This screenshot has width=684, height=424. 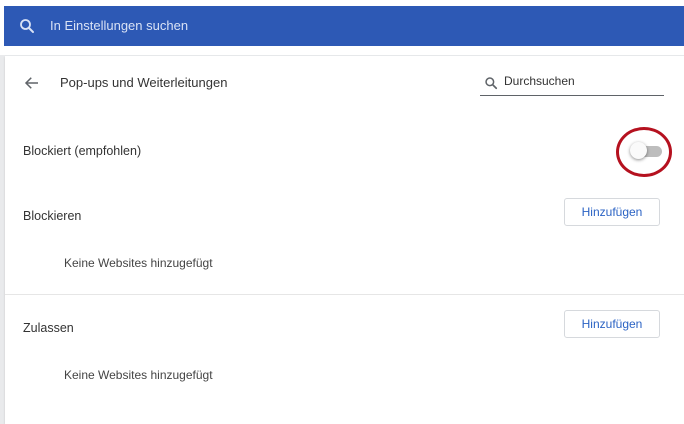 I want to click on top-bar: In Einstellungen suchen, so click(x=342, y=27).